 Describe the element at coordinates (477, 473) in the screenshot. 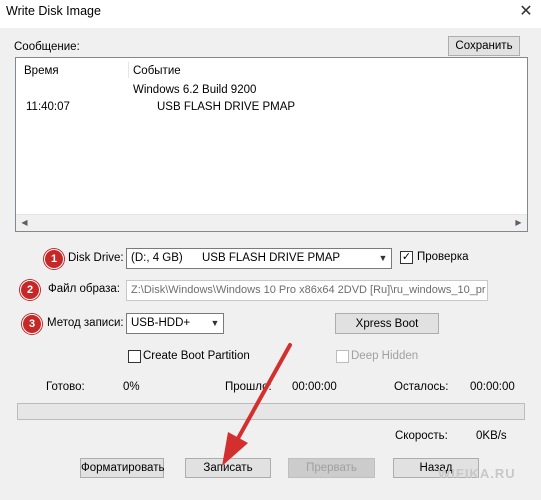

I see `watermark-logo: WIFIKA.RU` at that location.